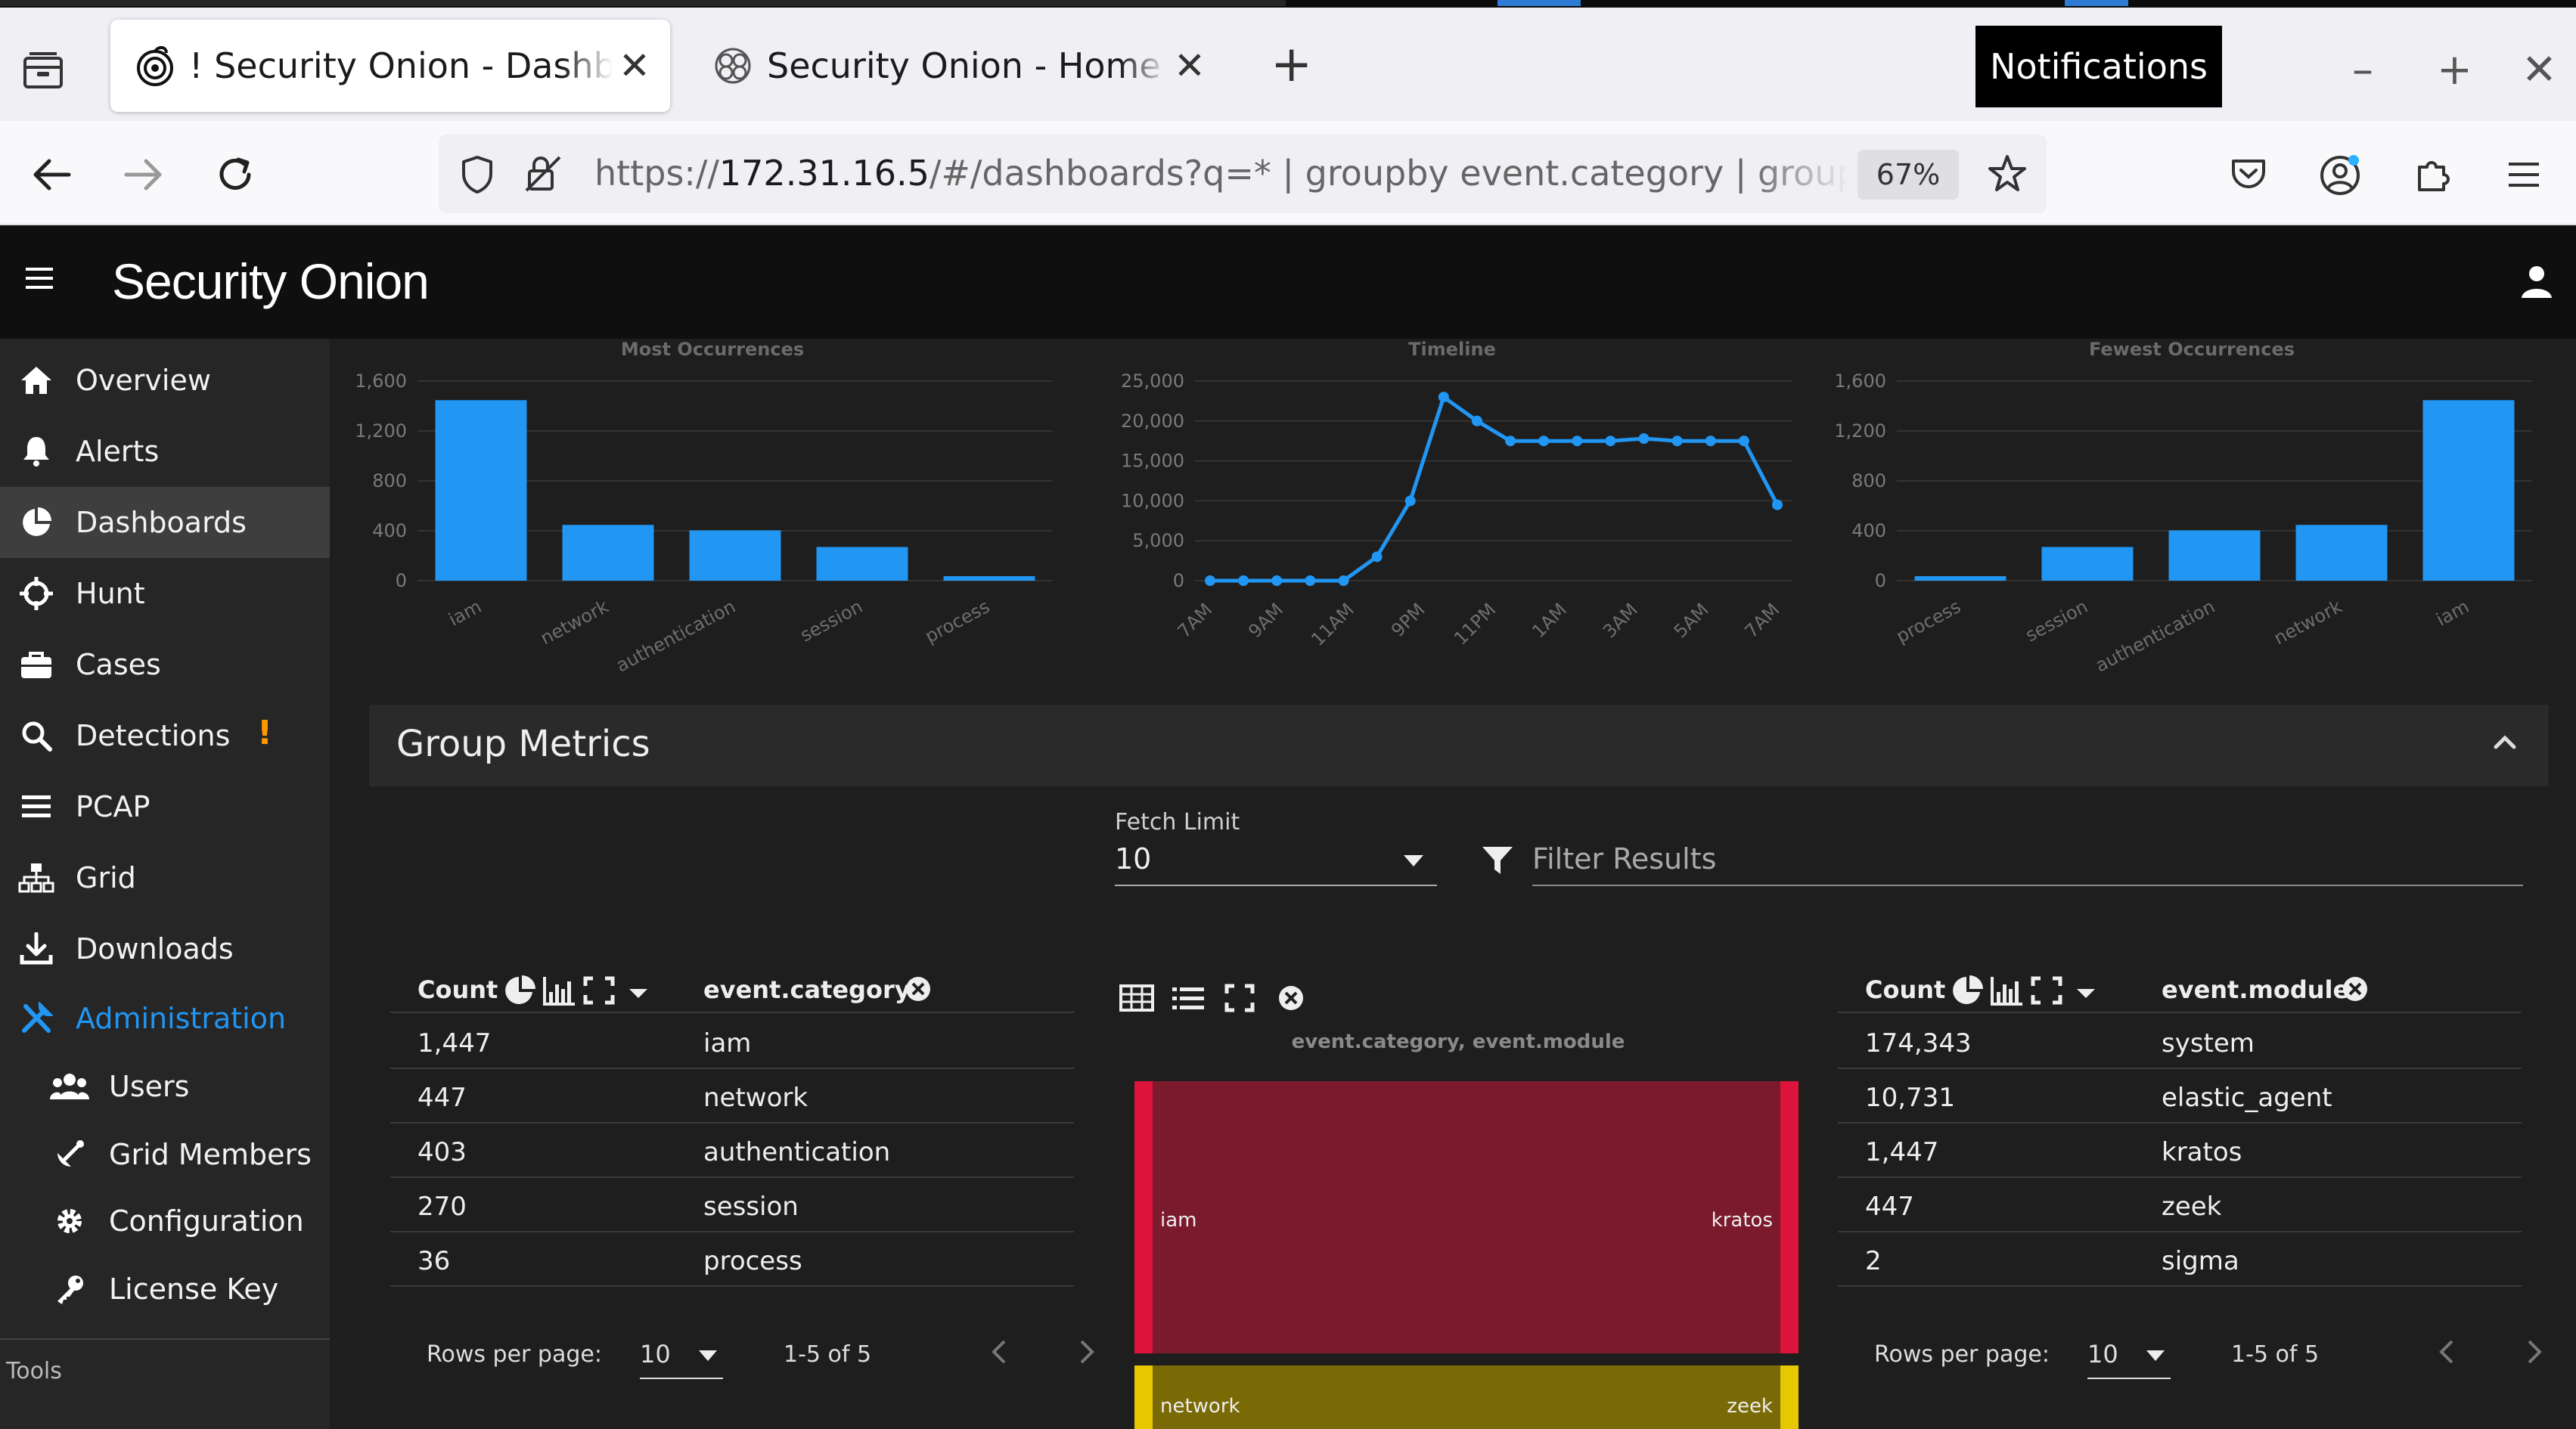 The width and height of the screenshot is (2576, 1429). Describe the element at coordinates (2007, 174) in the screenshot. I see `bookmark-star-icon` at that location.